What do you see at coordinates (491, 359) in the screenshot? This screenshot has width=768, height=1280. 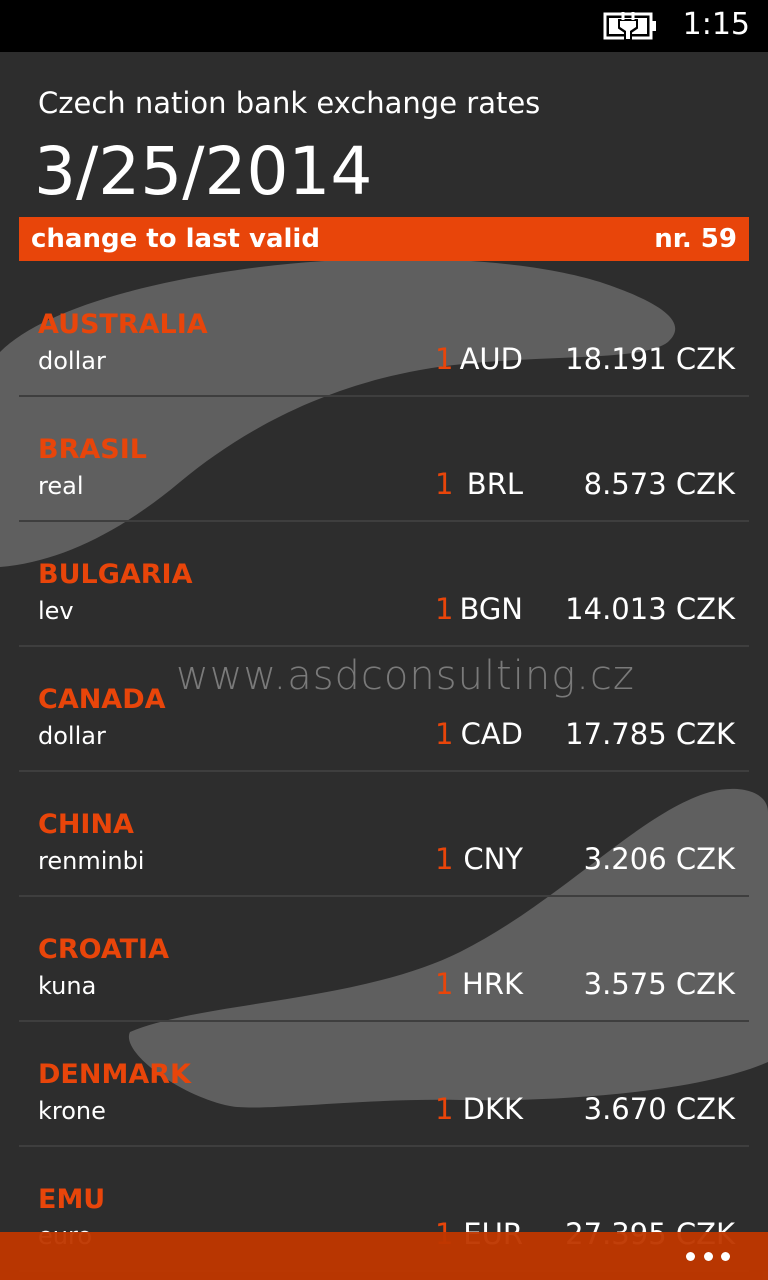 I see `currency-code: AUD` at bounding box center [491, 359].